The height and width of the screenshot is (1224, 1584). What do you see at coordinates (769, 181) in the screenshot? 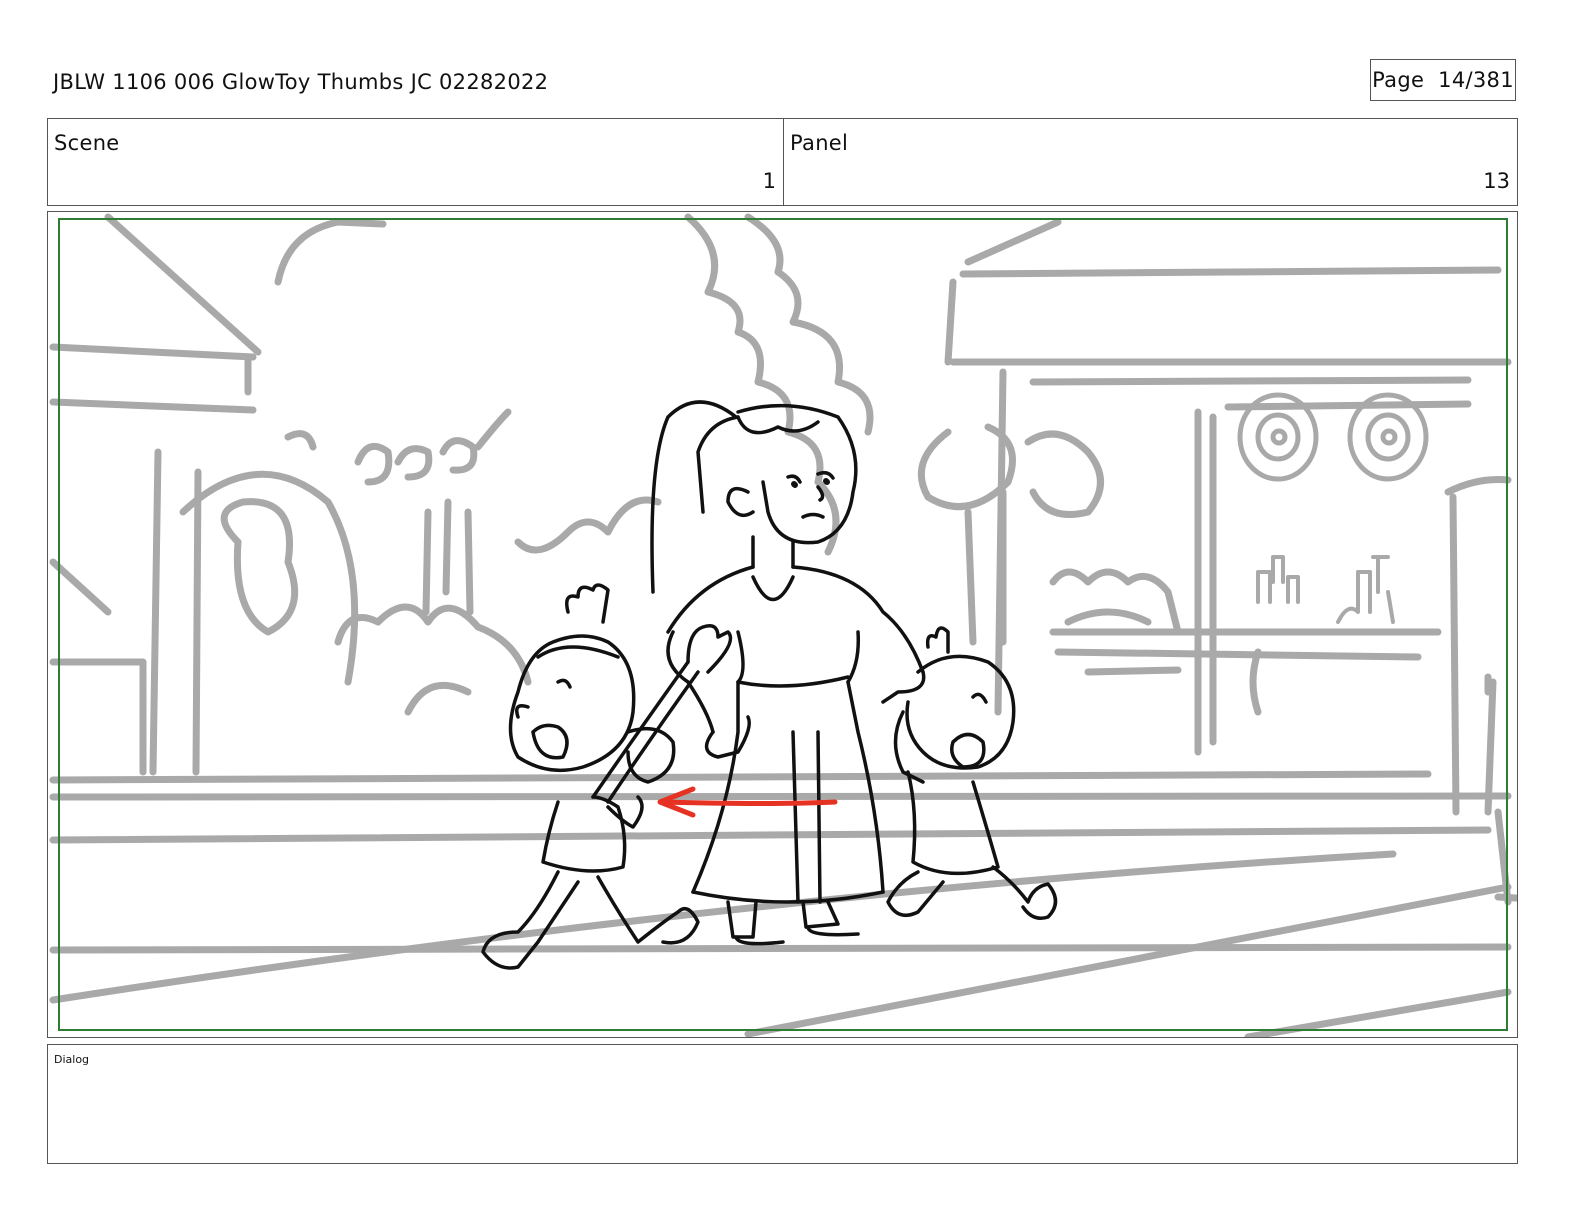
I see `scene-number: 1` at bounding box center [769, 181].